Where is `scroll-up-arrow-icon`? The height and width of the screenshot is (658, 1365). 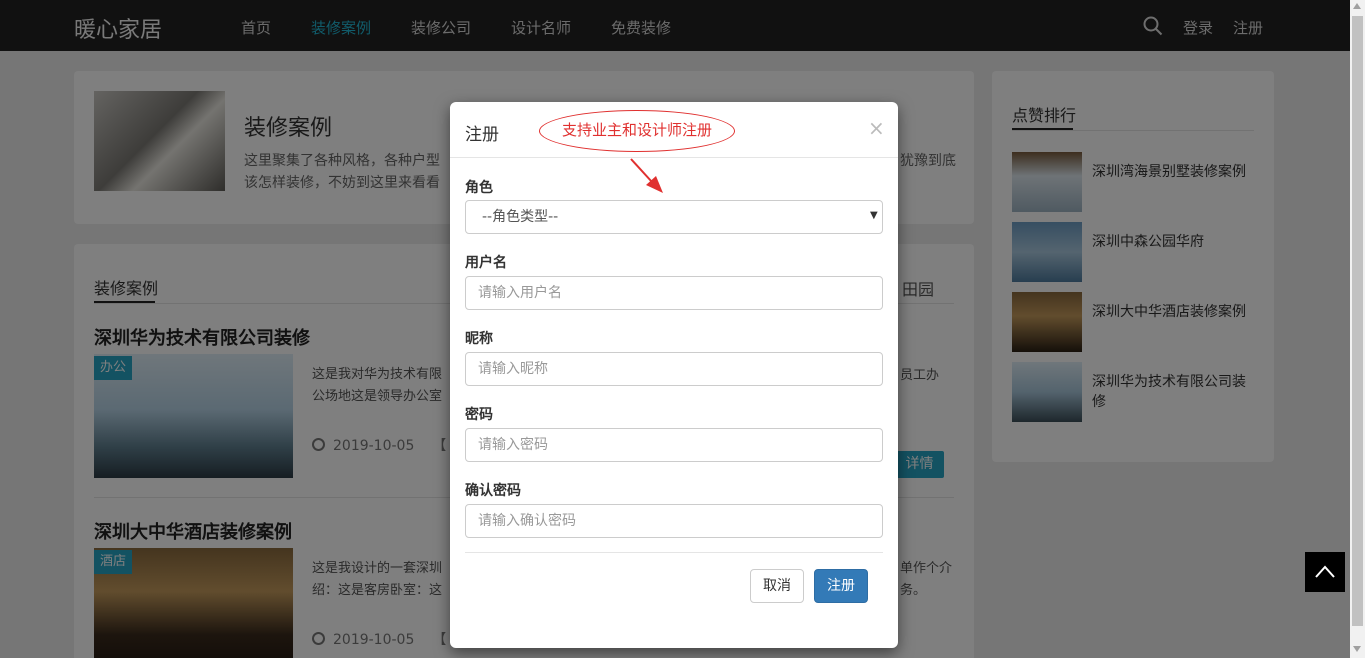
scroll-up-arrow-icon is located at coordinates (1357, 6).